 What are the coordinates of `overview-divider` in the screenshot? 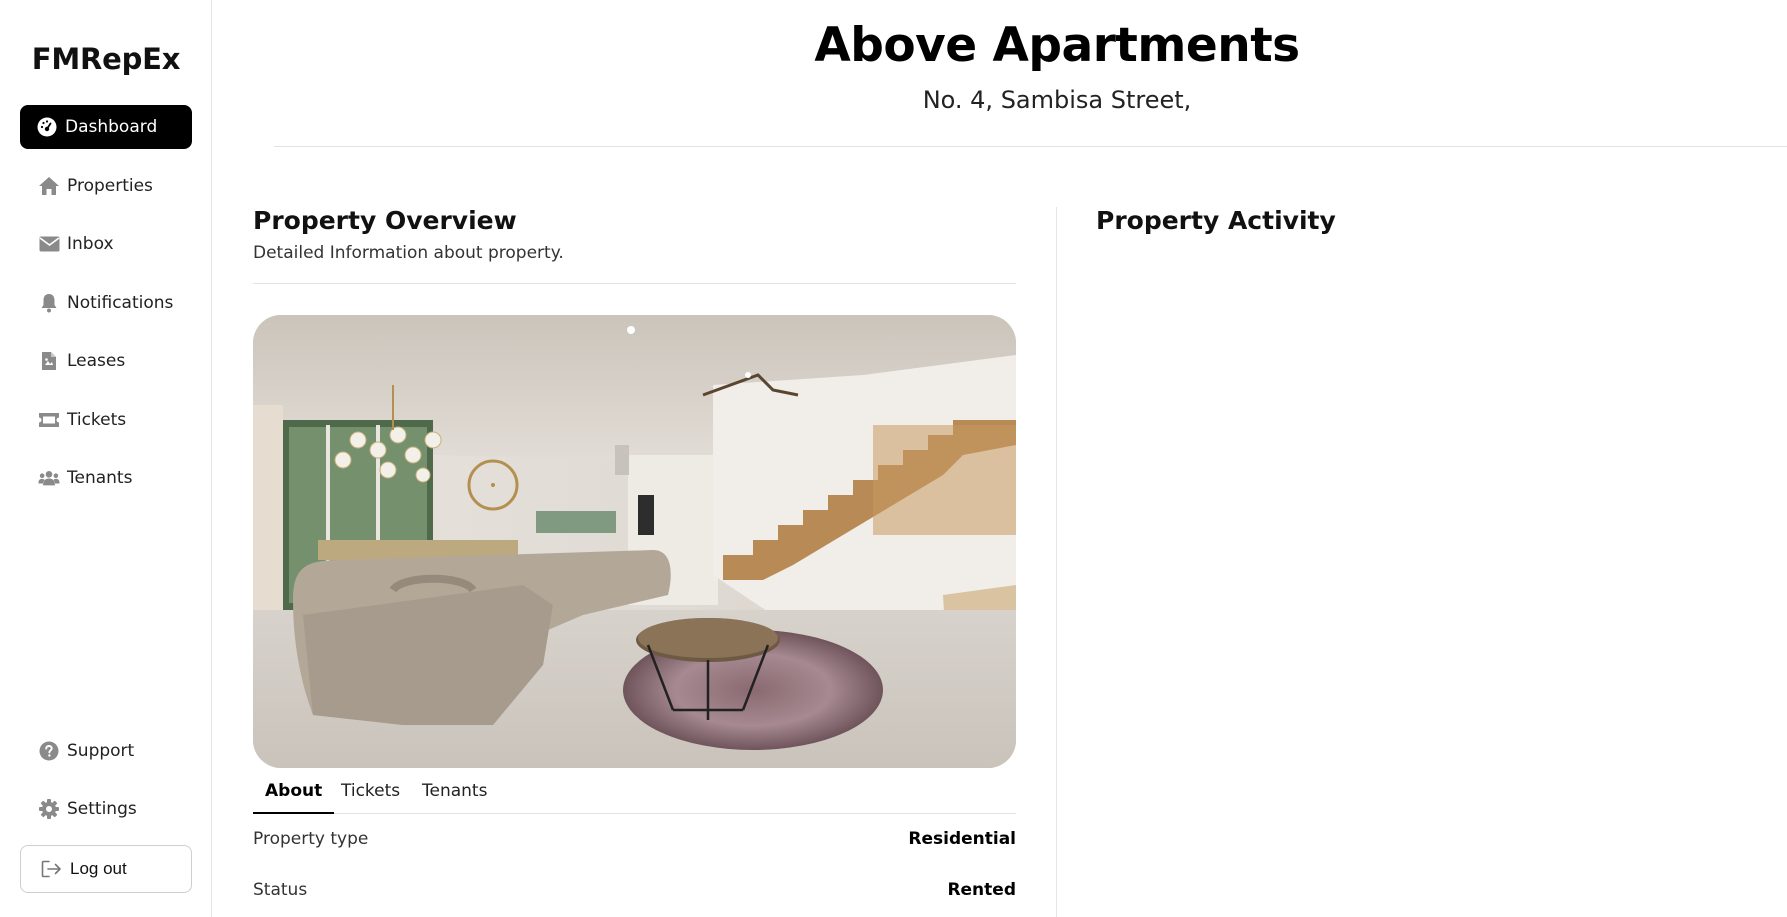 It's located at (634, 283).